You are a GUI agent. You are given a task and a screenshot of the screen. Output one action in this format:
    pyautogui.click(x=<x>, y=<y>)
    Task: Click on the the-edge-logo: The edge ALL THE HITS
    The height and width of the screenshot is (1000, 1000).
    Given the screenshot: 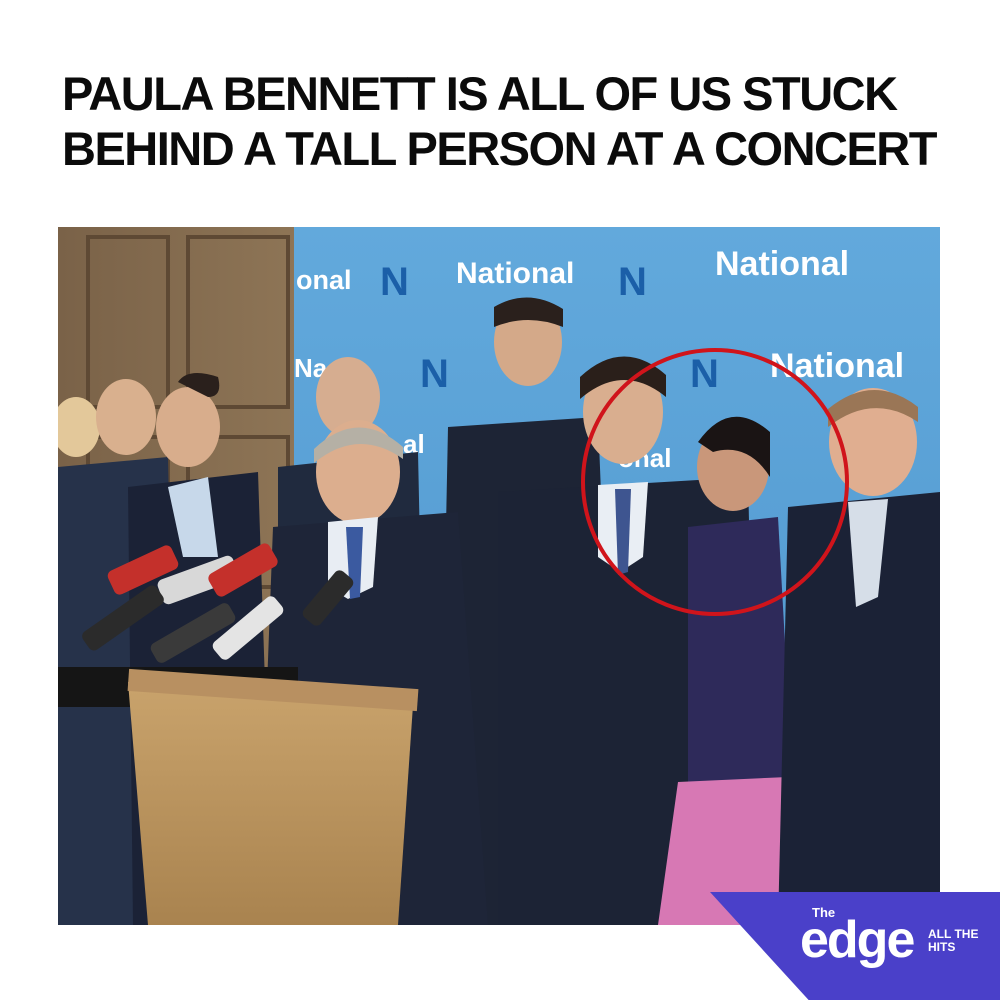 What is the action you would take?
    pyautogui.click(x=855, y=946)
    